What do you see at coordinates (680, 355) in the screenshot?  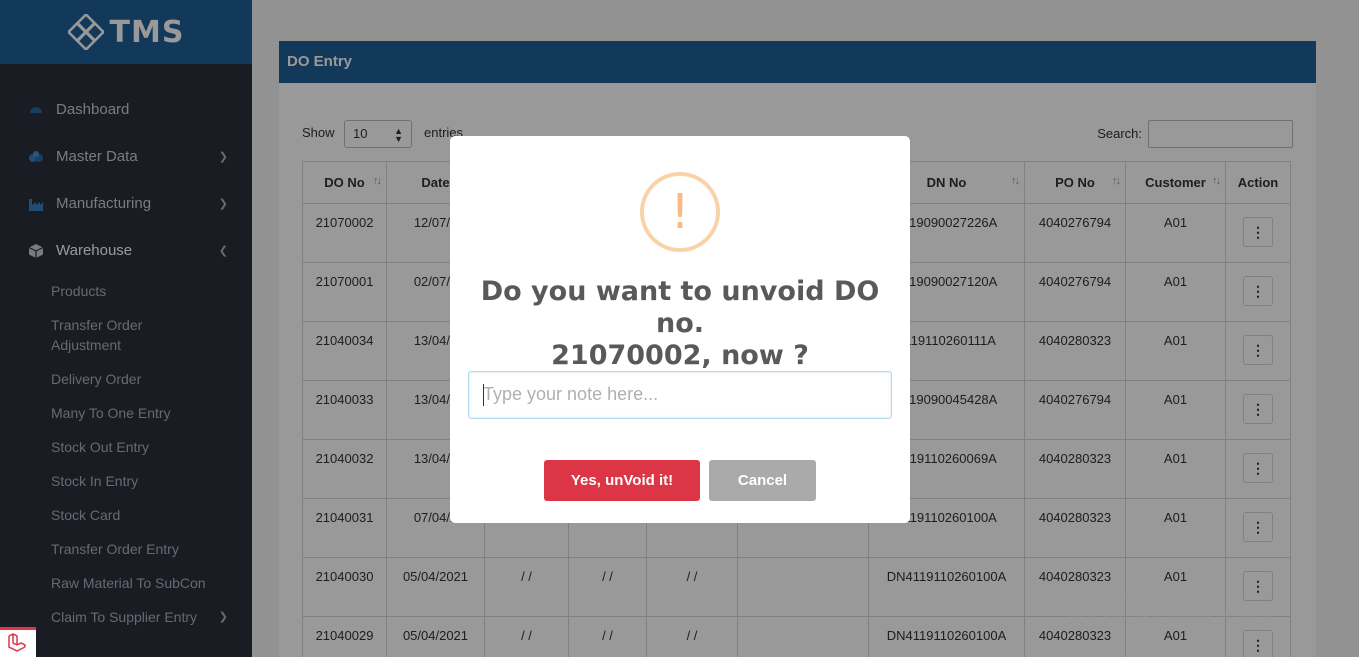 I see `dialog-title-line-2: 21070002, now ?` at bounding box center [680, 355].